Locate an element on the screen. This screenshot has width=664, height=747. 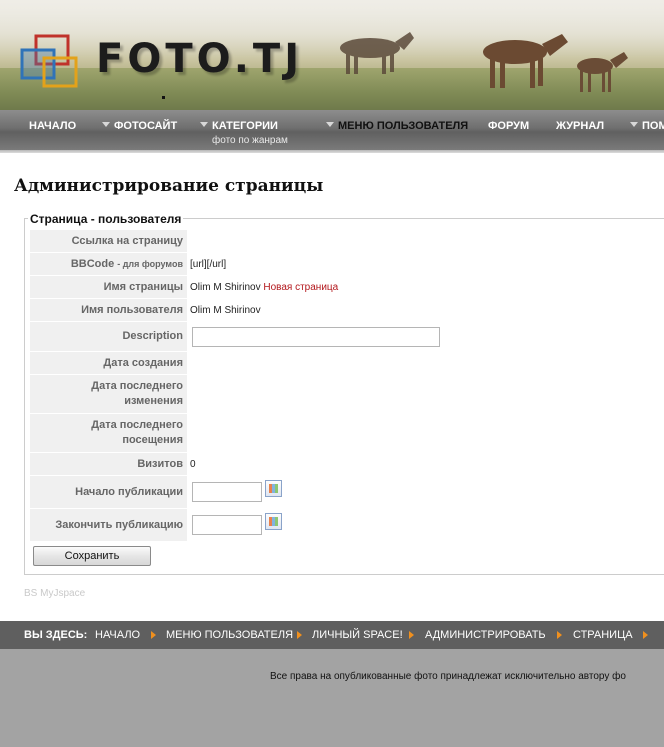
bbcode-label: BBCode - для форумов is located at coordinates (108, 264).